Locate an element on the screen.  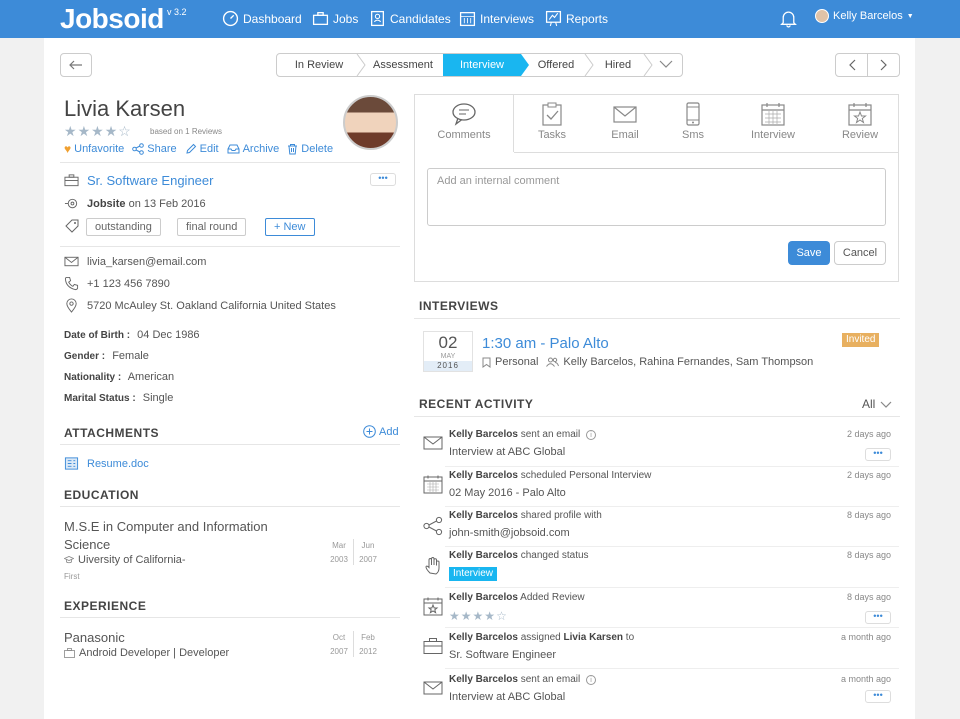
activity-action: changed status is located at coordinates (554, 555).